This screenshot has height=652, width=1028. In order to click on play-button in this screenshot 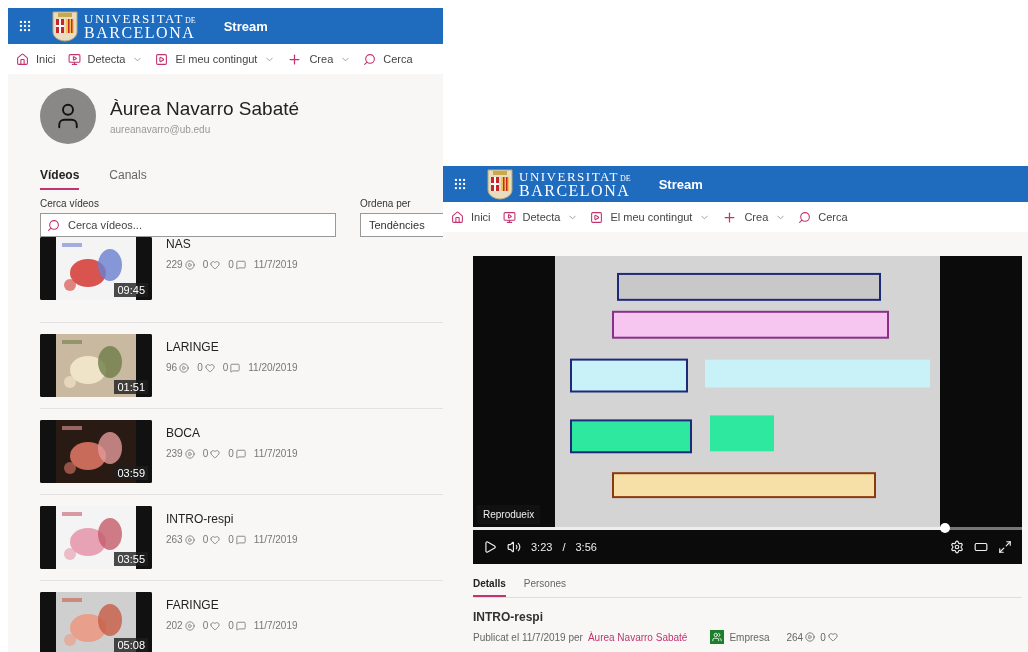, I will do `click(490, 547)`.